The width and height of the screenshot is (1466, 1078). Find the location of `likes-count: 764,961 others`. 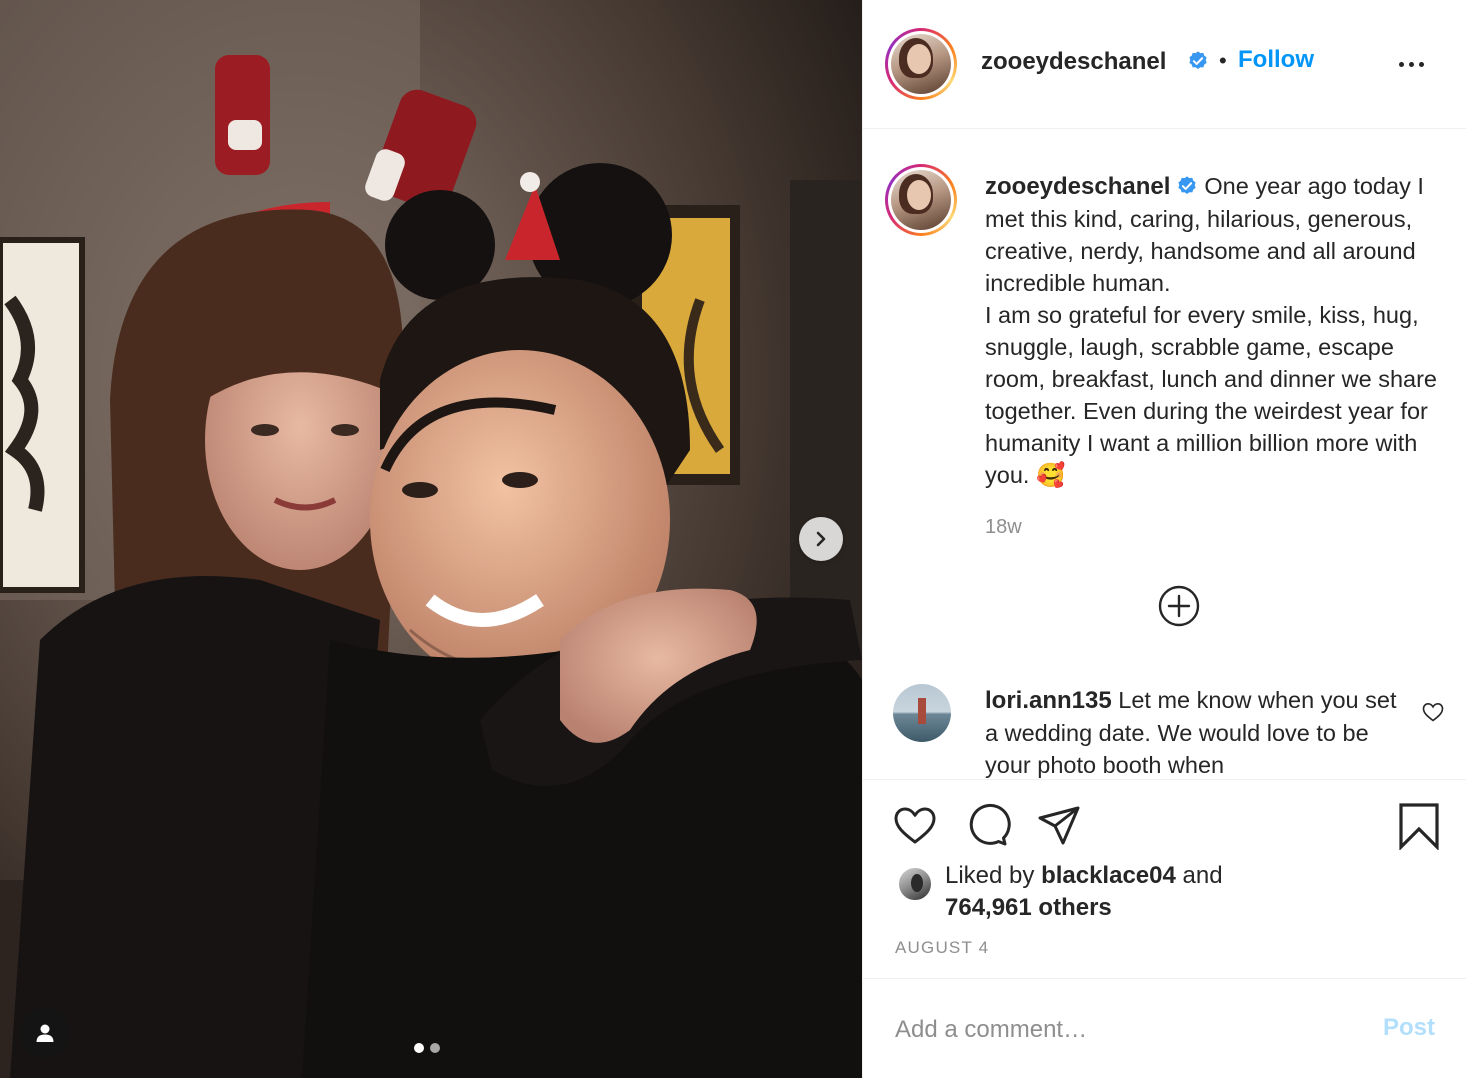

likes-count: 764,961 others is located at coordinates (1028, 907).